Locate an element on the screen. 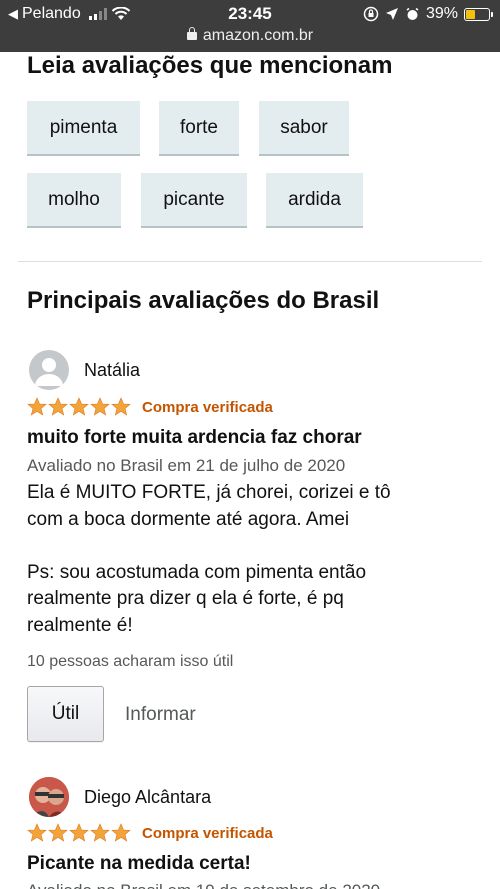 Image resolution: width=500 pixels, height=889 pixels. mentions-title: Leia avaliações que mencionam is located at coordinates (210, 65).